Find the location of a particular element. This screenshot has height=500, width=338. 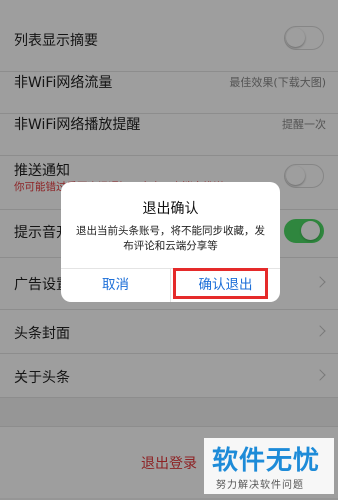

highlight-box is located at coordinates (220, 283).